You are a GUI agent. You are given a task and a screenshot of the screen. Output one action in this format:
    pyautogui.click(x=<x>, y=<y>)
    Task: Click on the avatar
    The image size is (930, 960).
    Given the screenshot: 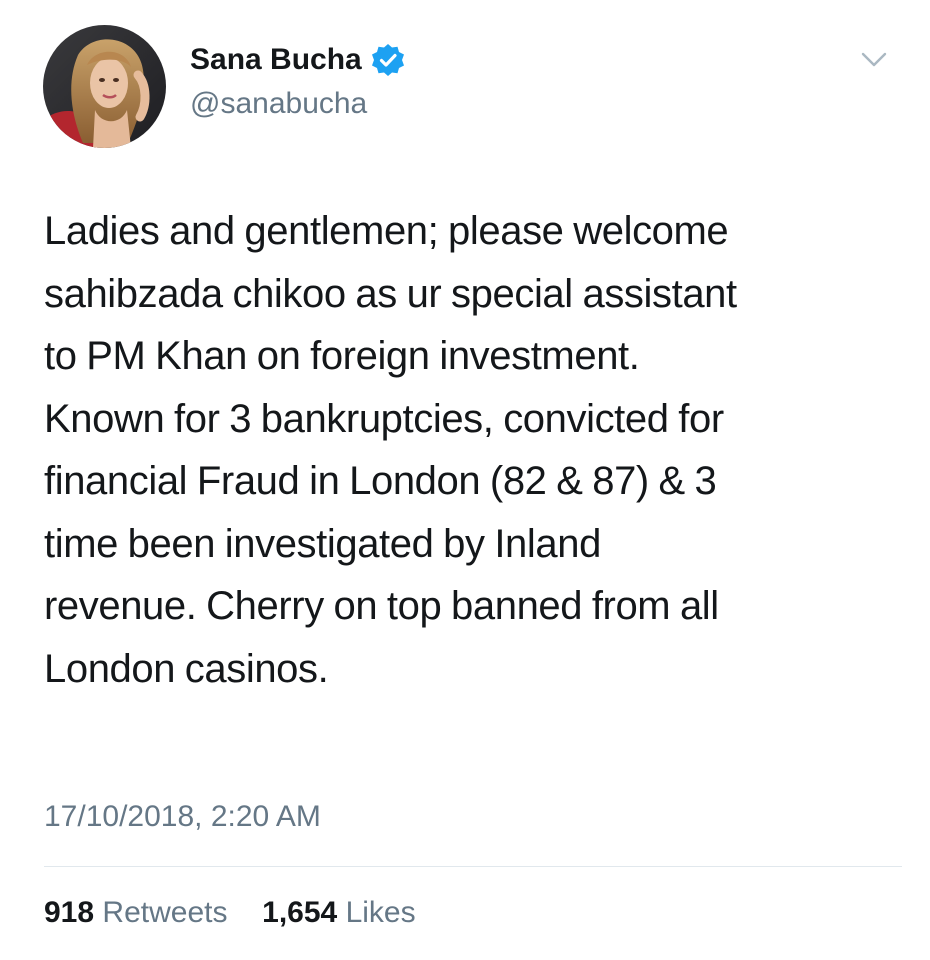 What is the action you would take?
    pyautogui.click(x=104, y=86)
    